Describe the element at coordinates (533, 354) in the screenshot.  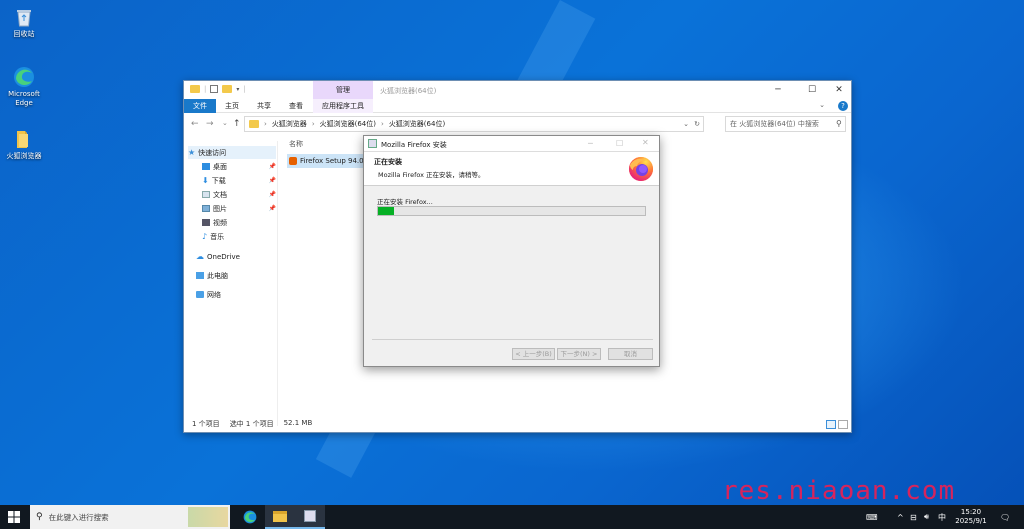
I see `back-button: < 上一步(B)` at that location.